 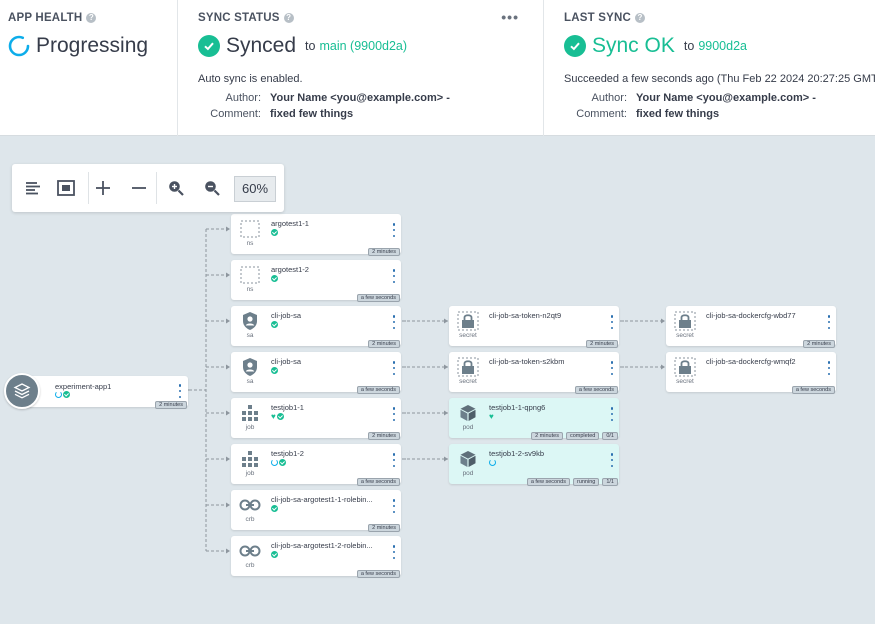 I want to click on last-sync-status-text: Sync OK, so click(x=633, y=45).